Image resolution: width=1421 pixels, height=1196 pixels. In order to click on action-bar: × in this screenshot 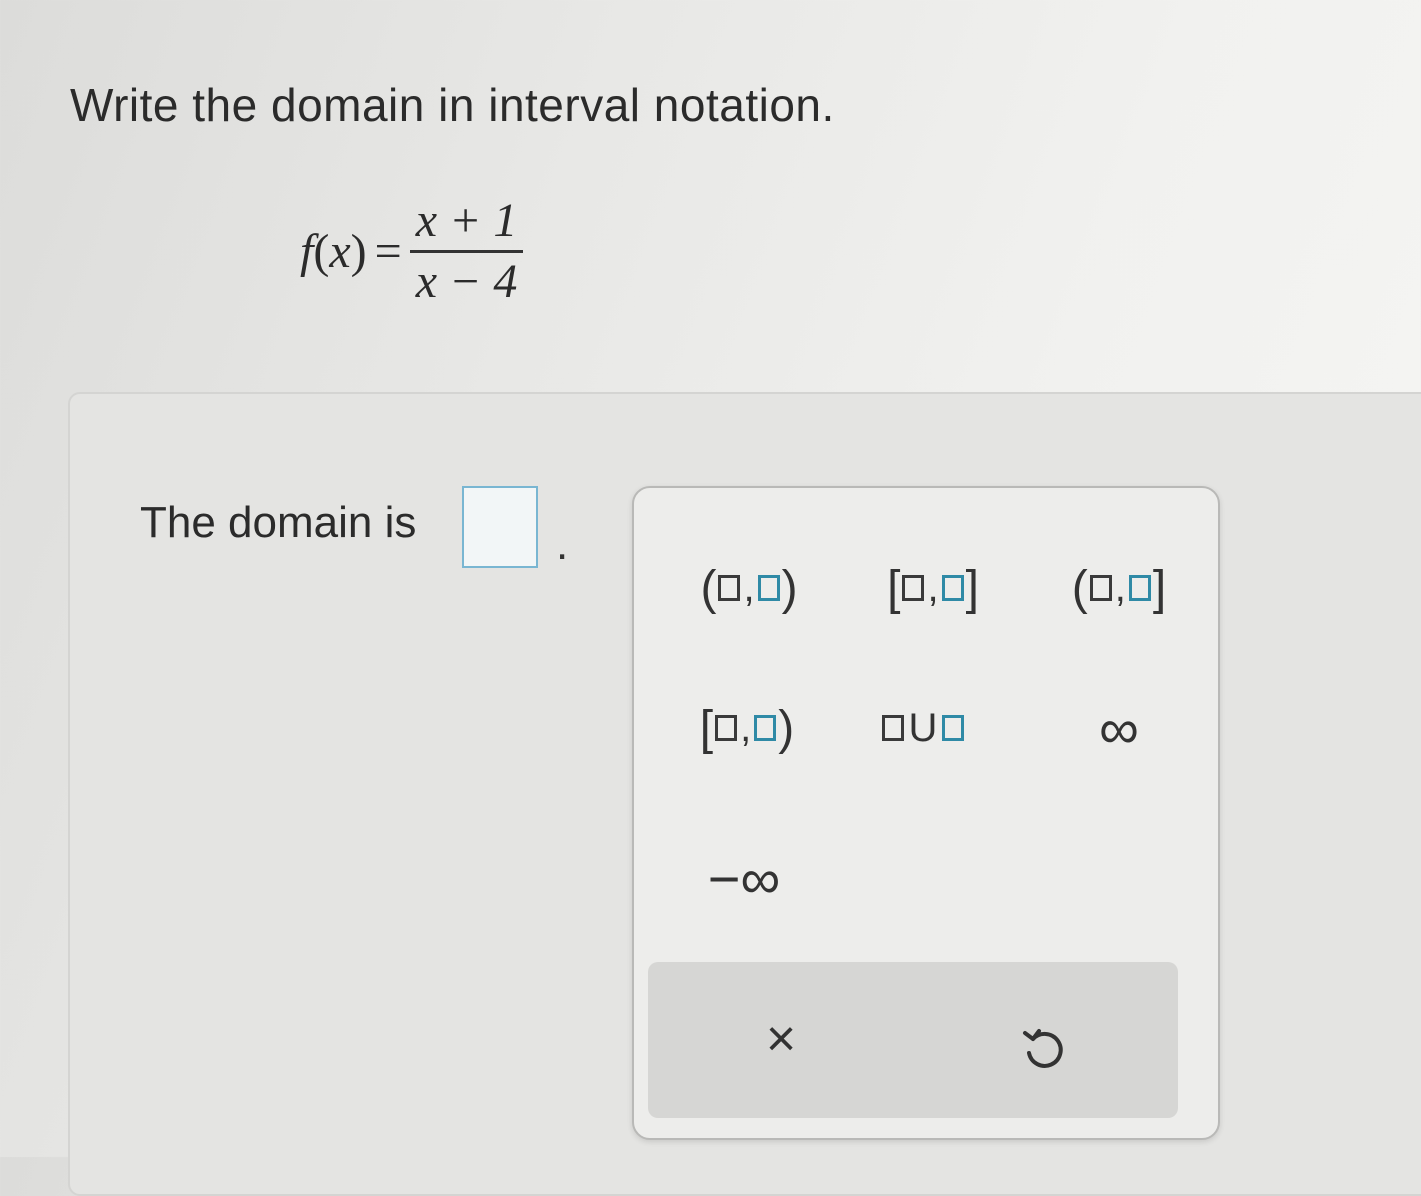, I will do `click(913, 1040)`.